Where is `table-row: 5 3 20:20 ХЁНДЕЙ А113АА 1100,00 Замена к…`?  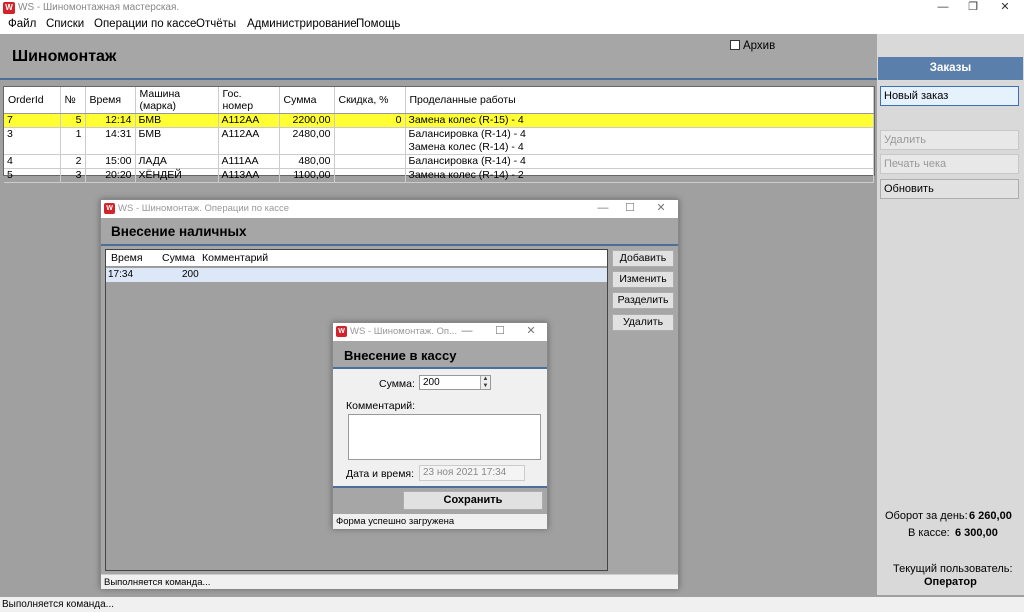 table-row: 5 3 20:20 ХЁНДЕЙ А113АА 1100,00 Замена к… is located at coordinates (439, 175).